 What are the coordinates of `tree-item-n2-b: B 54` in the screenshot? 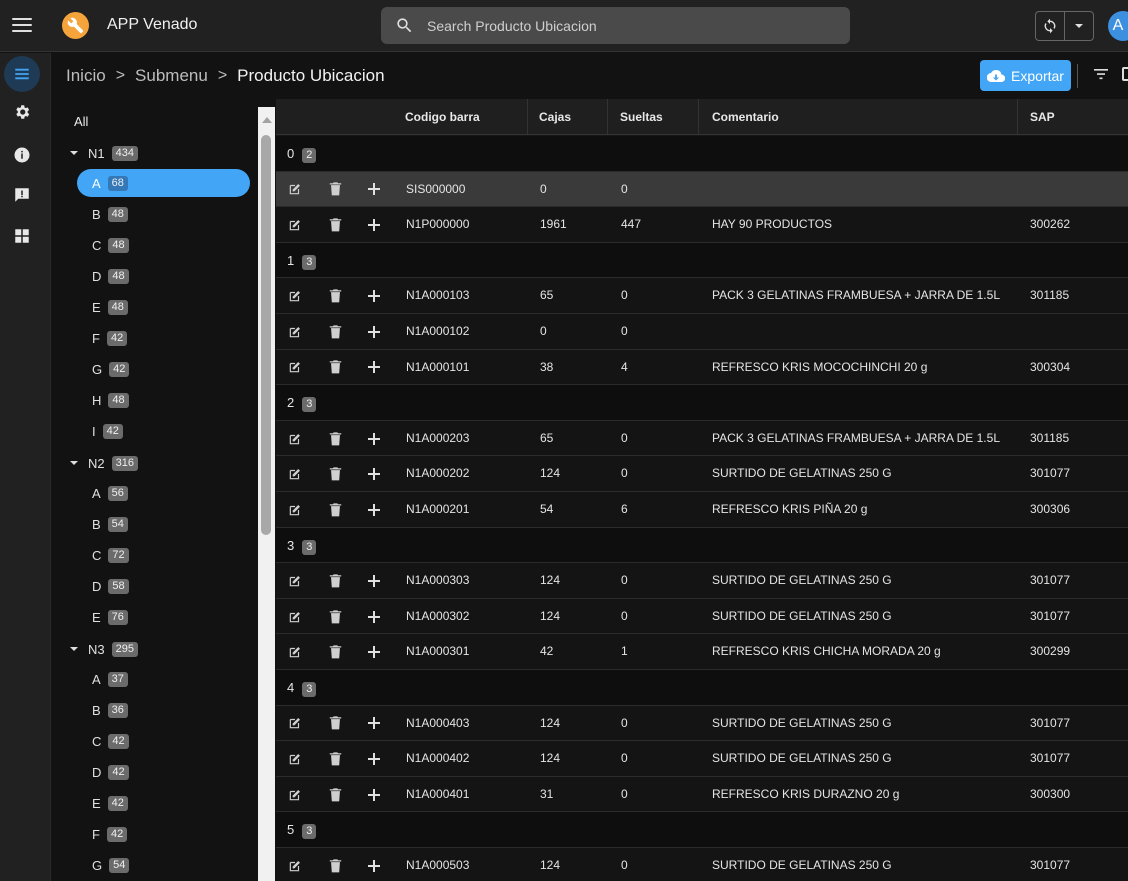 It's located at (102, 524).